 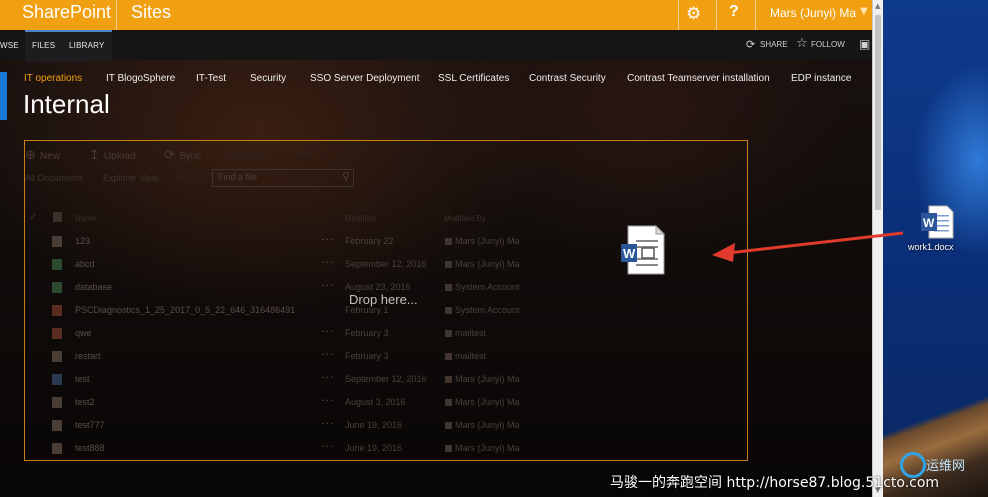 I want to click on tab-library: LIBRARY, so click(x=87, y=46).